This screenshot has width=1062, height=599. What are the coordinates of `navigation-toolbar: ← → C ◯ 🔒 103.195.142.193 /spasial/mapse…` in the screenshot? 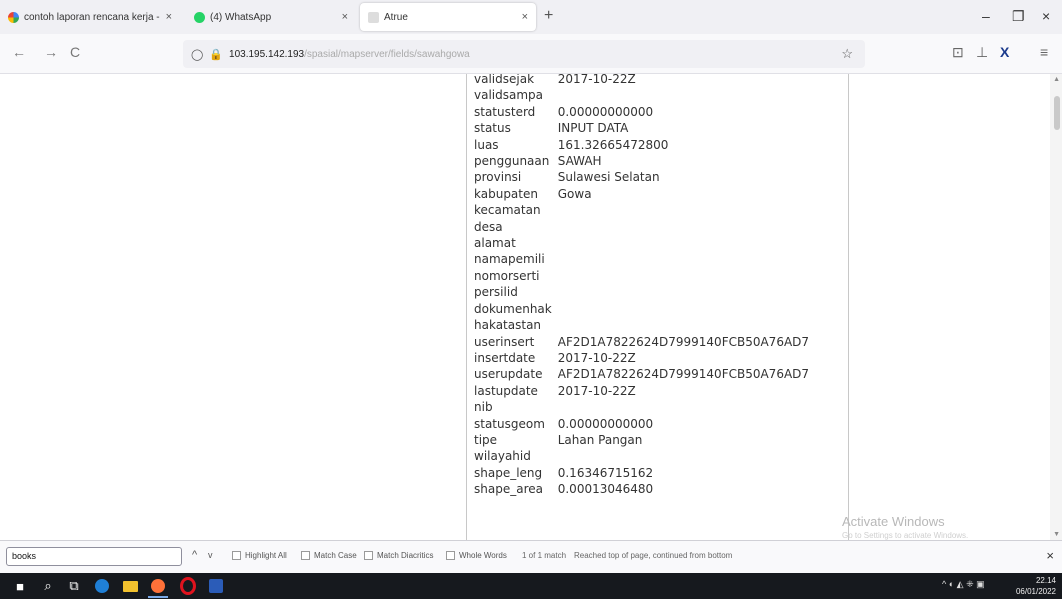 It's located at (531, 54).